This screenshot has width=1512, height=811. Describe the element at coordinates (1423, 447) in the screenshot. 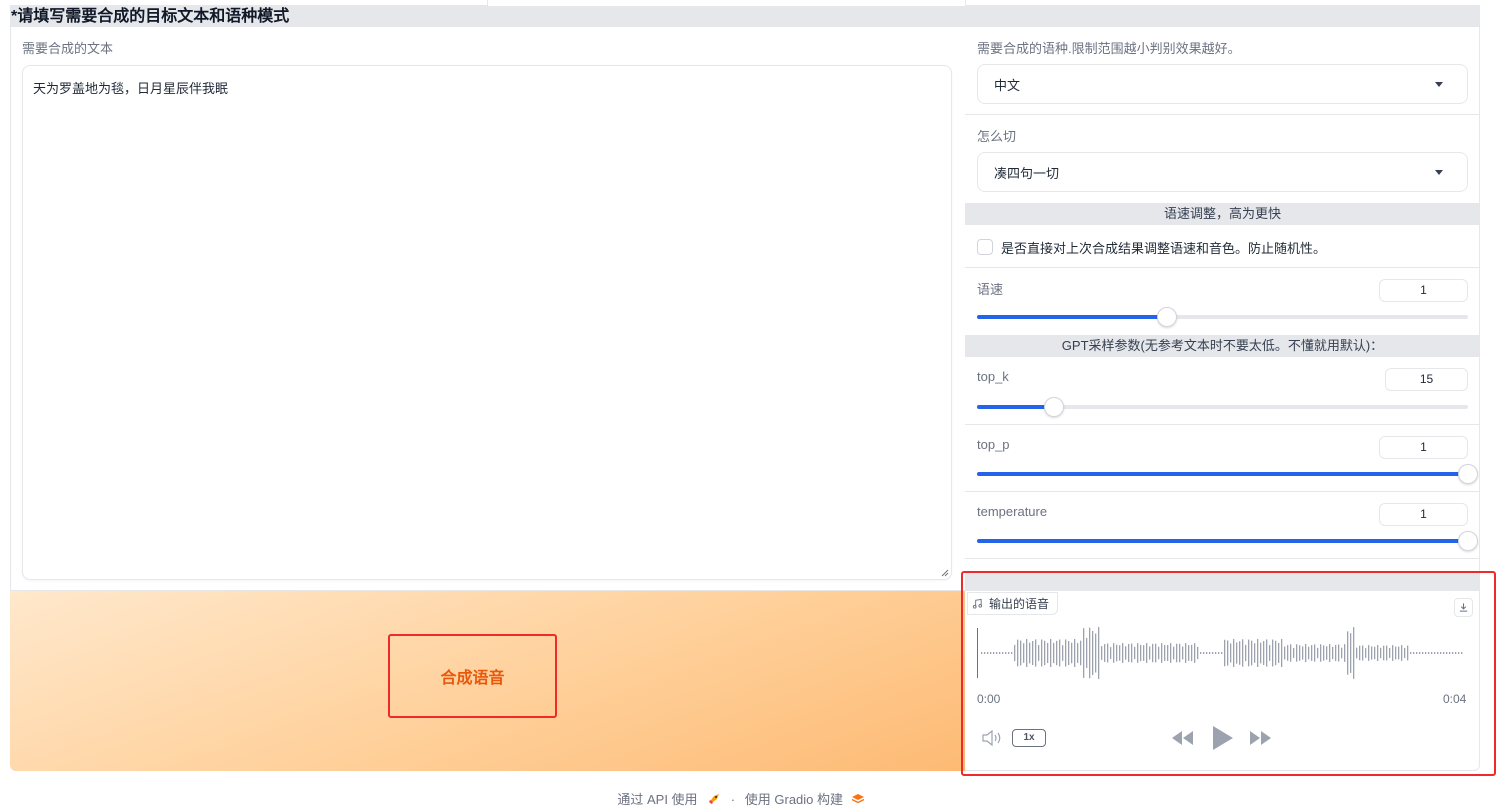

I see `top-p-number-input: 1` at that location.